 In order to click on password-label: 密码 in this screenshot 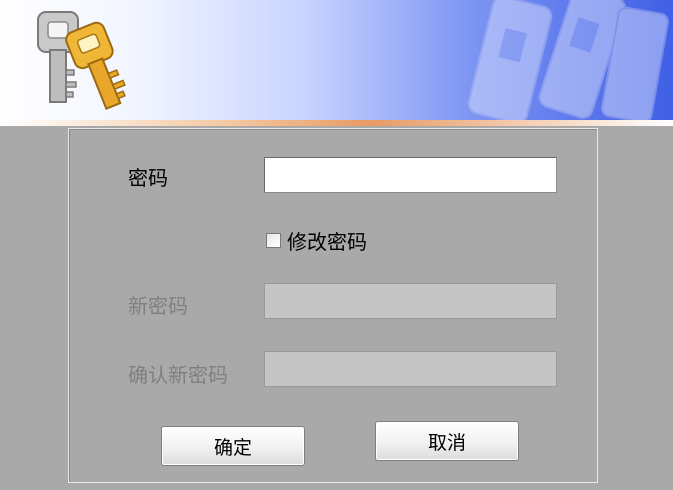, I will do `click(148, 178)`.